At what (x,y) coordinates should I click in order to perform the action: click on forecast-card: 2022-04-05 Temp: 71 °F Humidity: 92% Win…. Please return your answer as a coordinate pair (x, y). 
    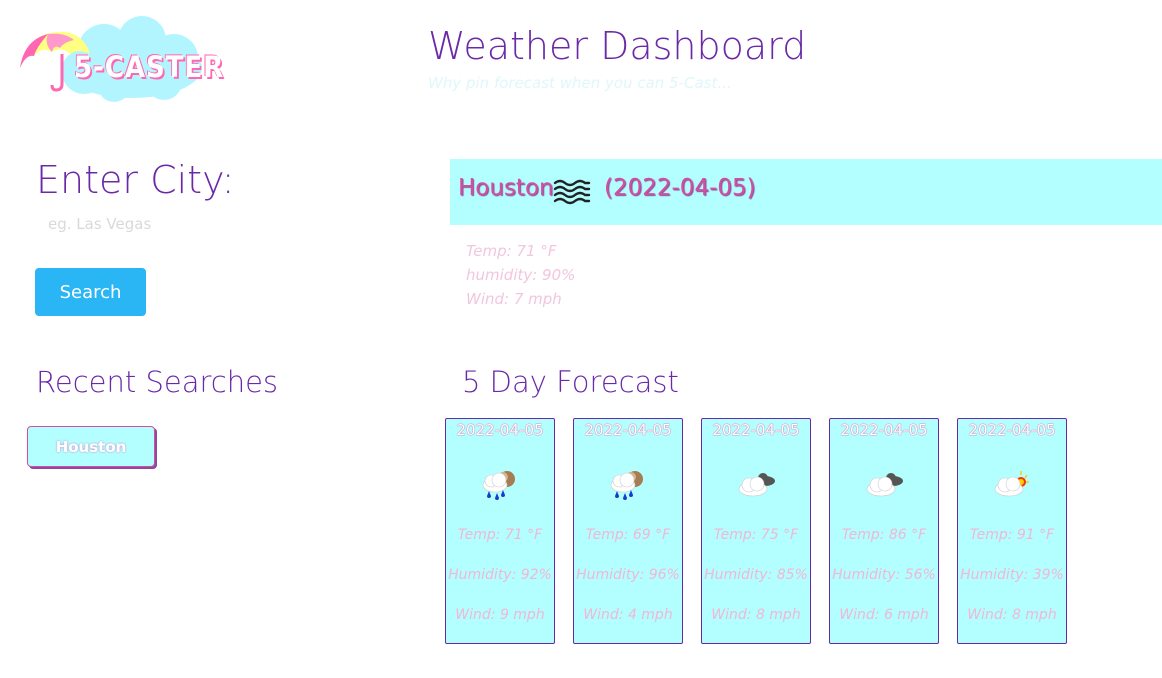
    Looking at the image, I should click on (500, 531).